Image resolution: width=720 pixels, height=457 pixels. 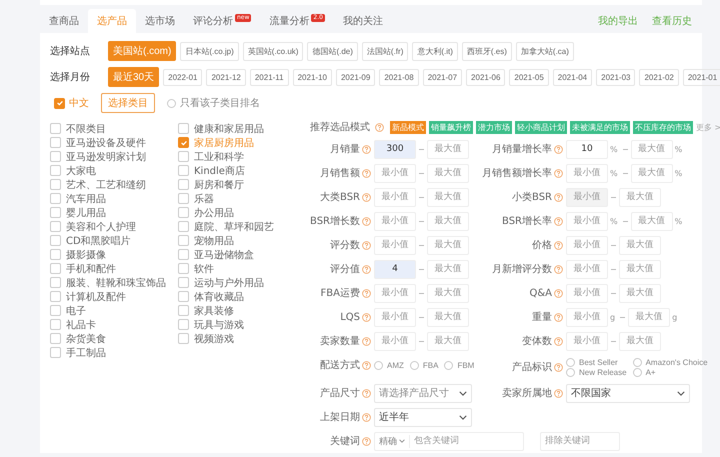 What do you see at coordinates (312, 77) in the screenshot?
I see `filter-option: 2021-10` at bounding box center [312, 77].